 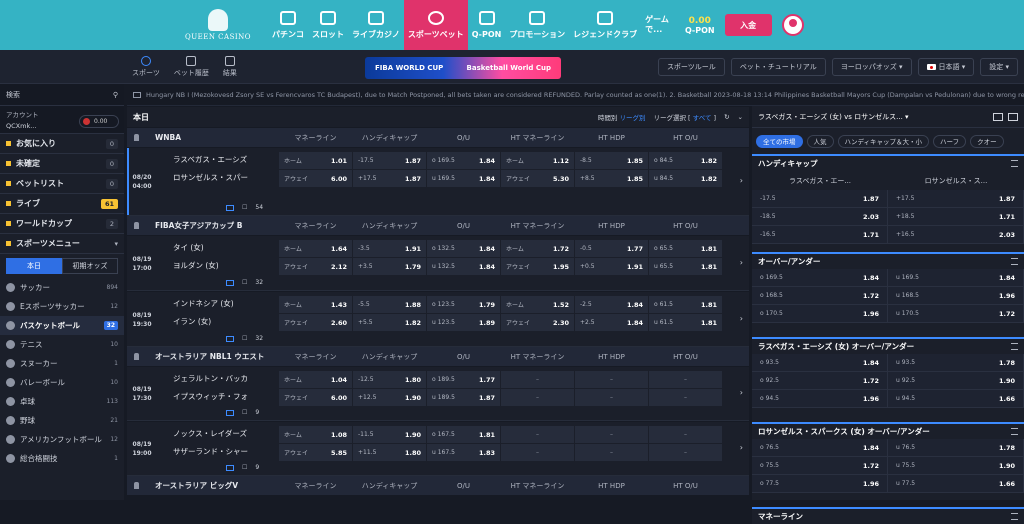 What do you see at coordinates (685, 322) in the screenshot?
I see `odds-cell: u 61.5 1.81` at bounding box center [685, 322].